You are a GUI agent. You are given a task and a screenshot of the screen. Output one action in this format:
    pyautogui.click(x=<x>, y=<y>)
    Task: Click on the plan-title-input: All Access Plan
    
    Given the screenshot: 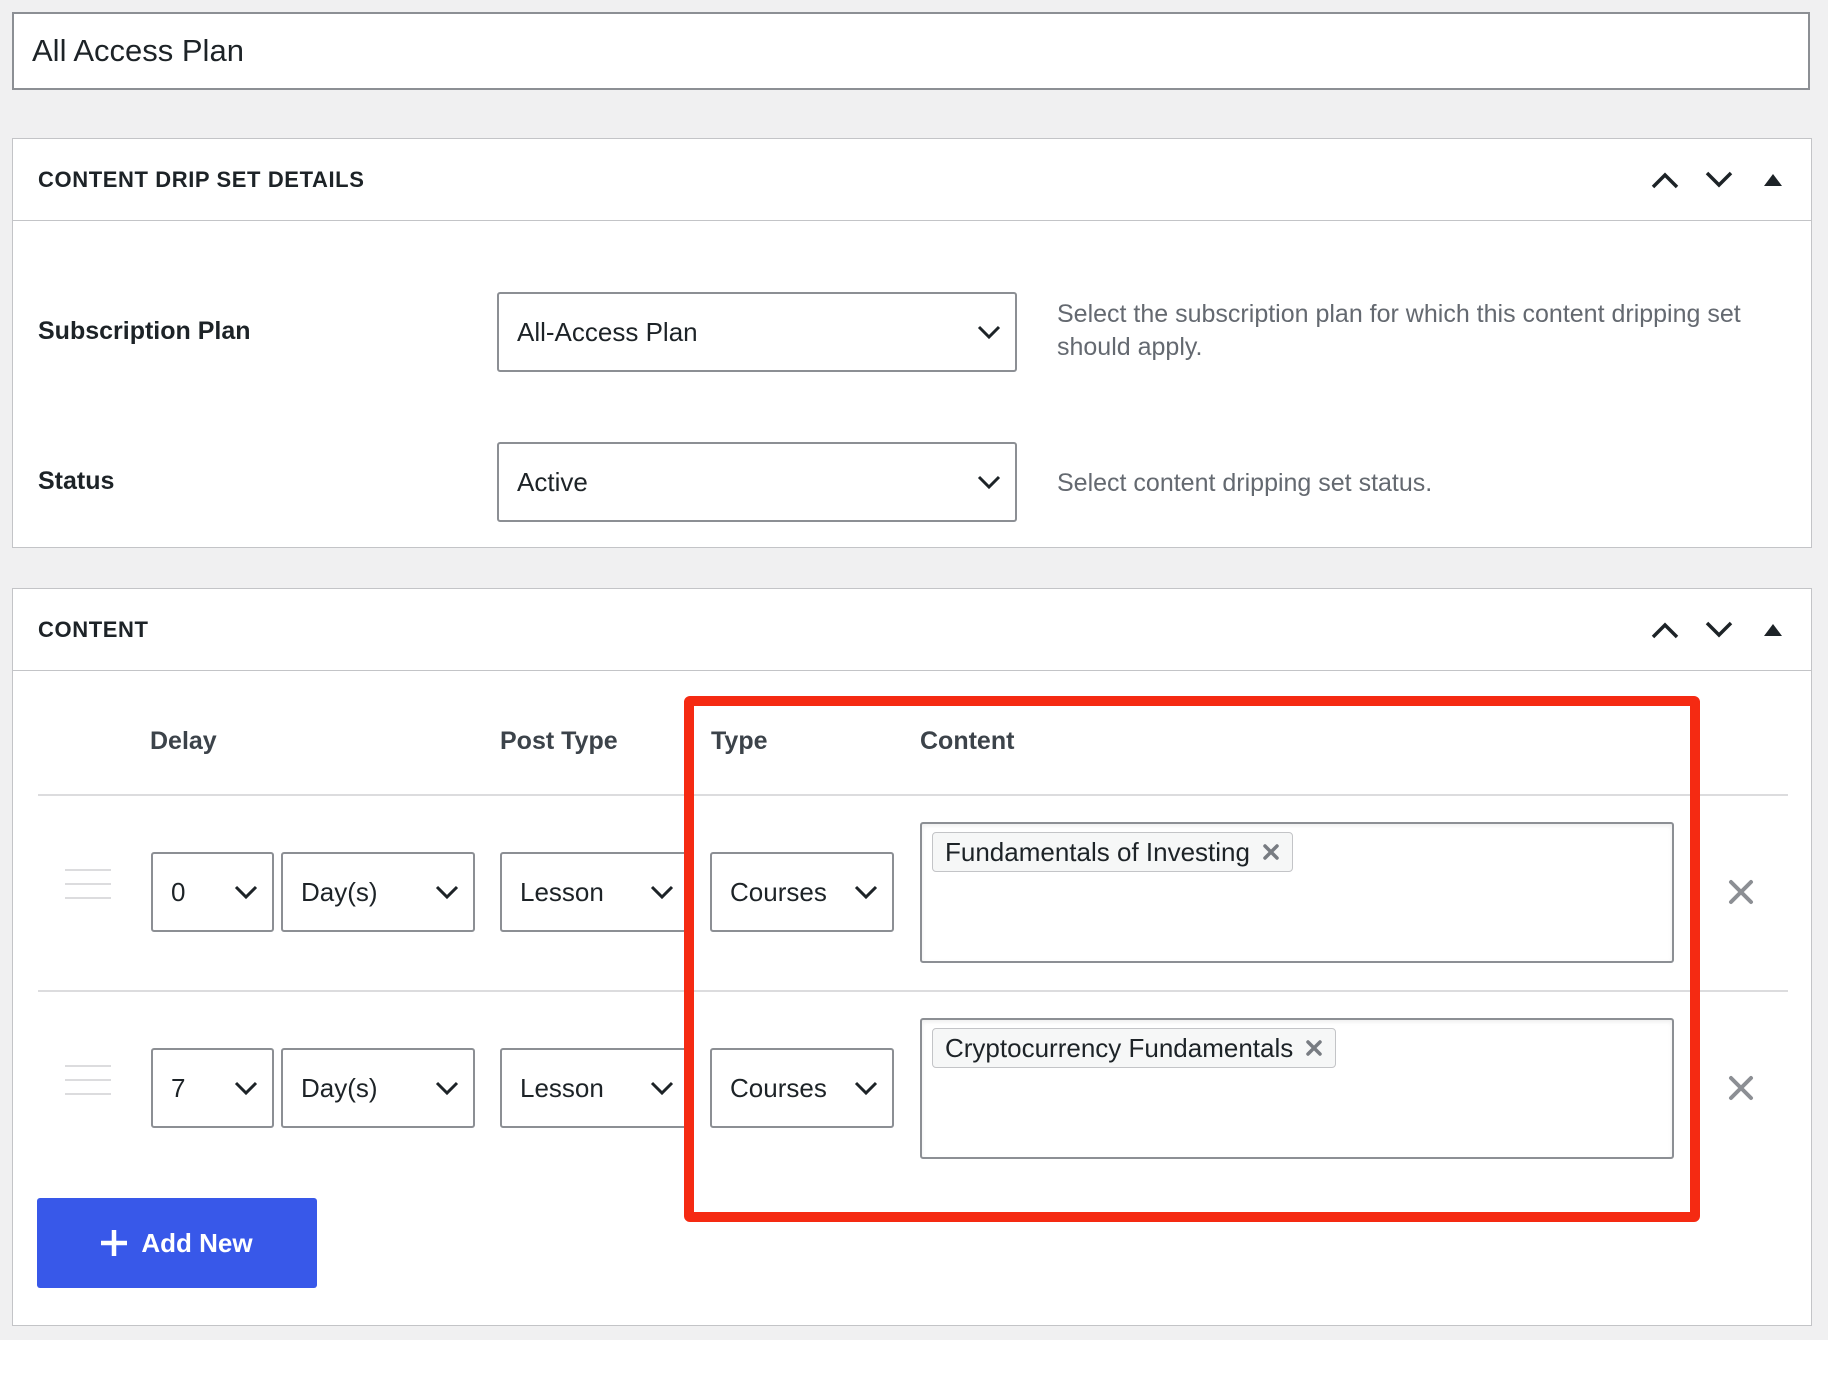 What is the action you would take?
    pyautogui.click(x=911, y=51)
    